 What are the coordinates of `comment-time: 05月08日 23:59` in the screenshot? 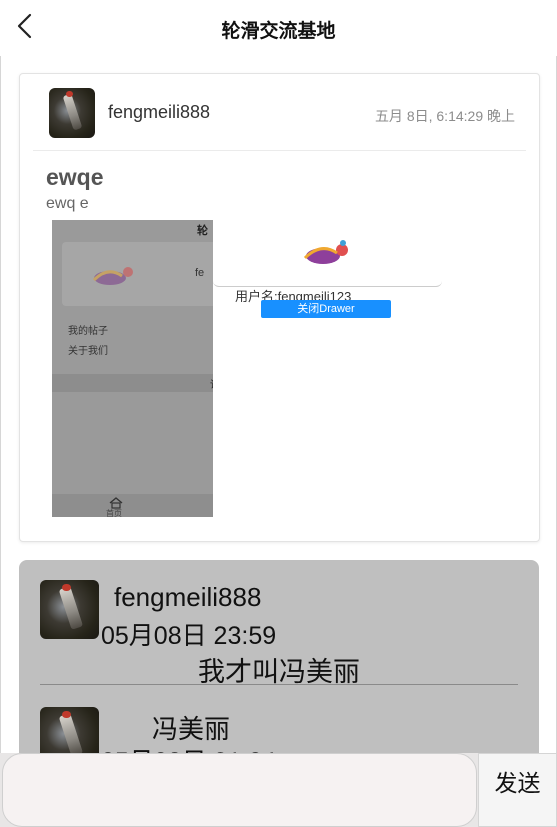 It's located at (189, 636).